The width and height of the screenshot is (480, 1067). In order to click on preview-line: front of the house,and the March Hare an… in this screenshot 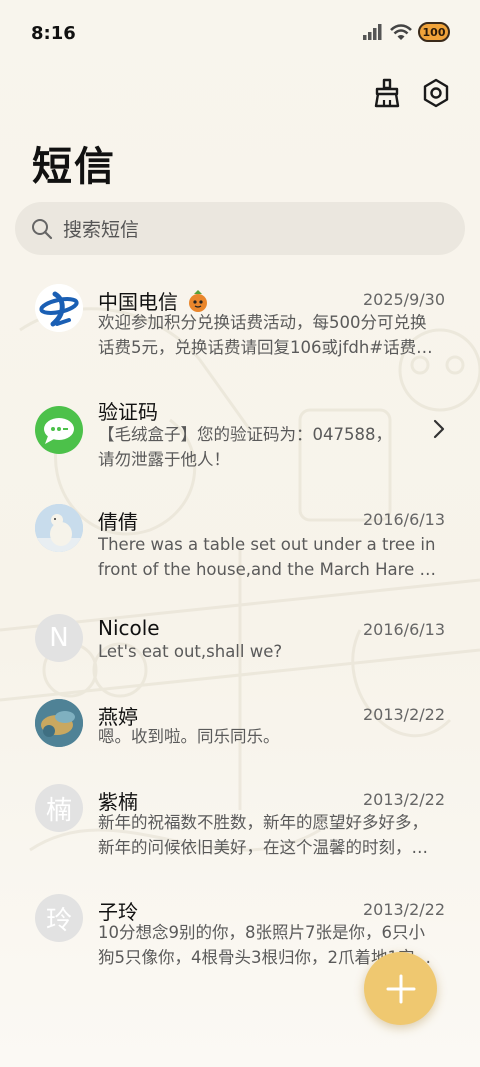, I will do `click(271, 569)`.